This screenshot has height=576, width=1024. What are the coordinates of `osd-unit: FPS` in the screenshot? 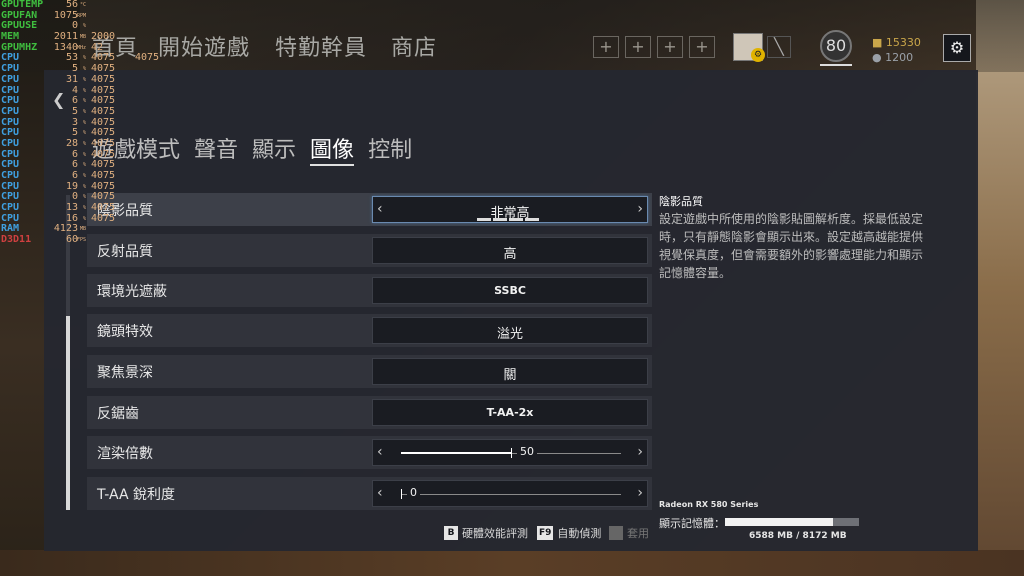 It's located at (81, 240).